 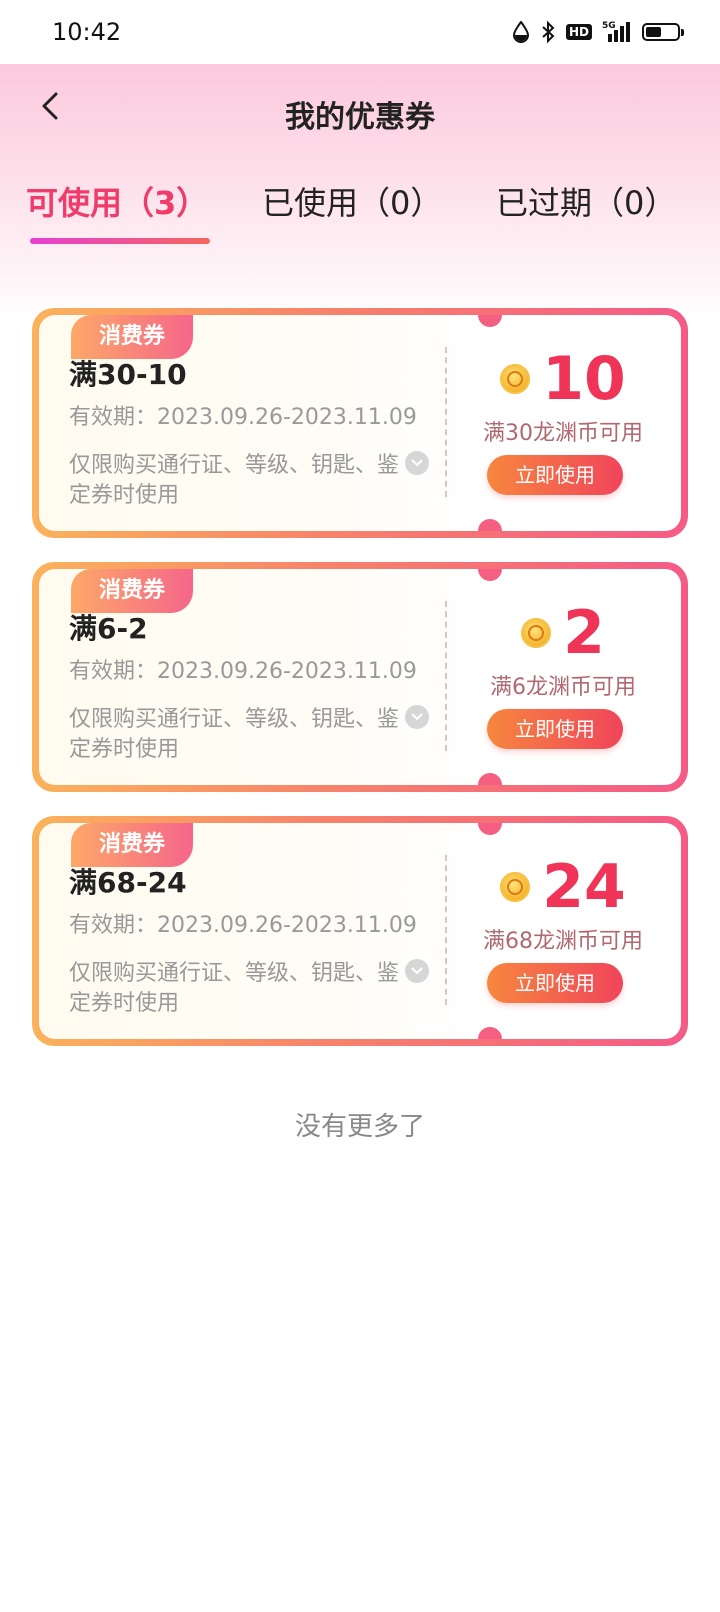 What do you see at coordinates (586, 201) in the screenshot?
I see `tab-expired: 已过期（0）` at bounding box center [586, 201].